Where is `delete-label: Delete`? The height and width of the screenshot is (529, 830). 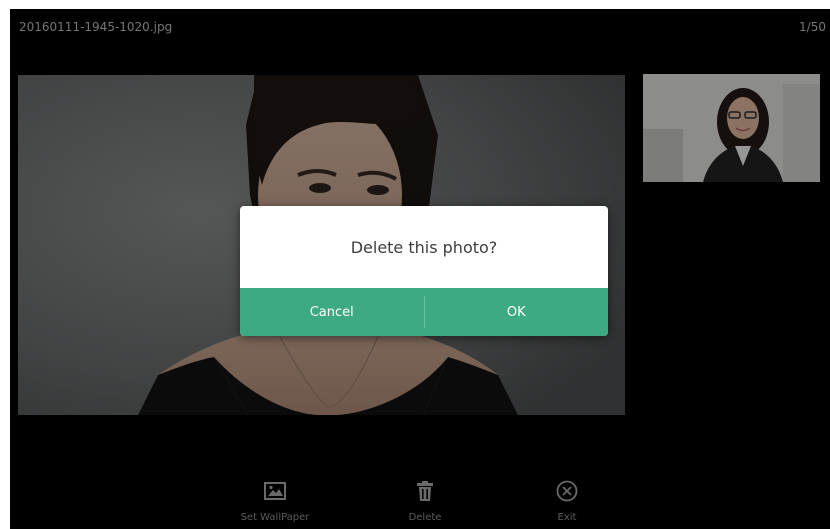 delete-label: Delete is located at coordinates (425, 517).